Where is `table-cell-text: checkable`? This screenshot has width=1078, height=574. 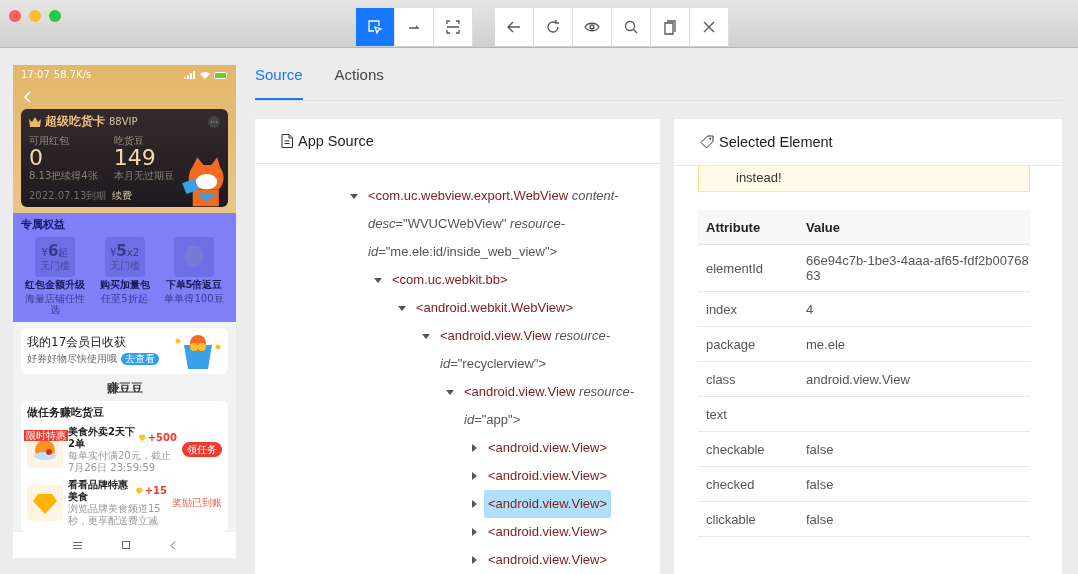 table-cell-text: checkable is located at coordinates (736, 449).